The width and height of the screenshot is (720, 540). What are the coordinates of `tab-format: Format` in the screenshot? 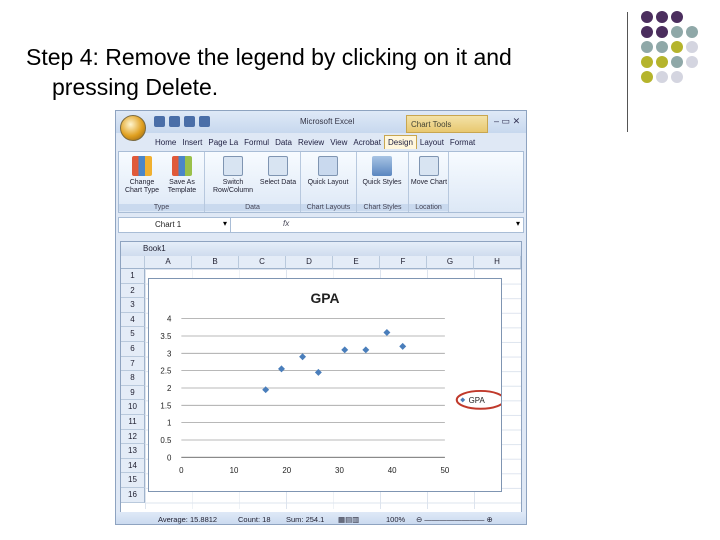 It's located at (462, 142).